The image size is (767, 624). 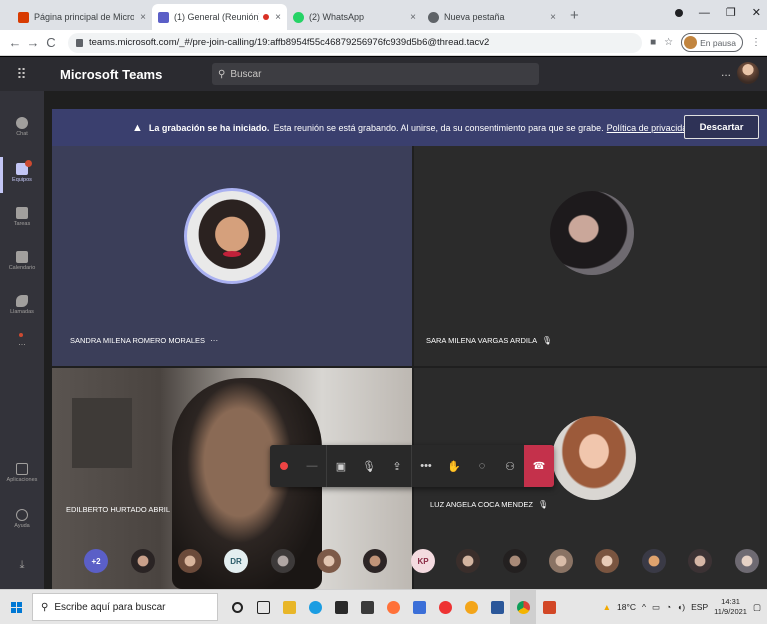 I want to click on tab-search-icon, so click(x=678, y=12).